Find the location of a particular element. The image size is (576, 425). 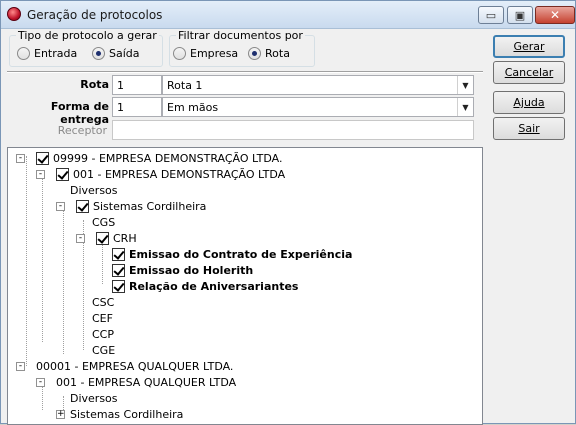

receptor-input is located at coordinates (293, 130).